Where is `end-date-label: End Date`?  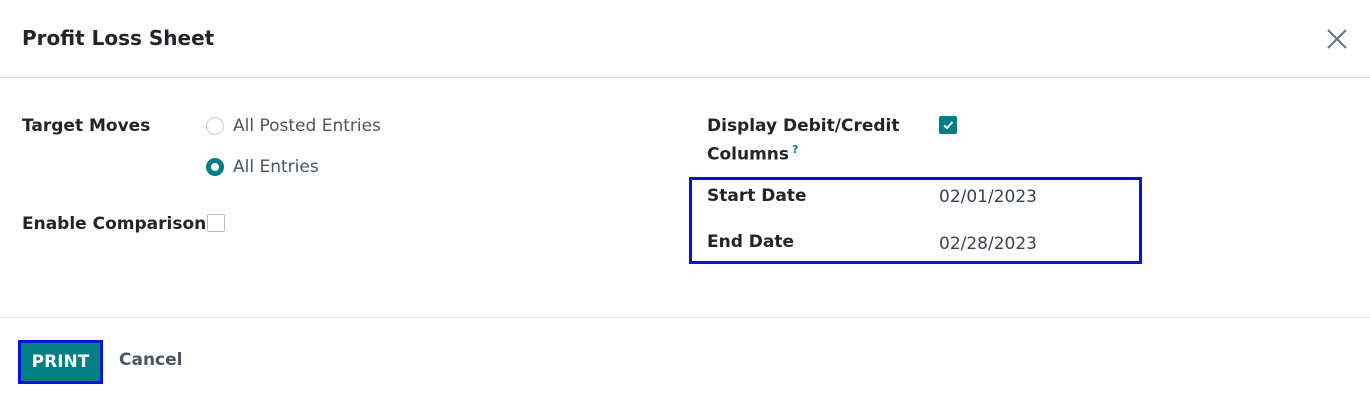 end-date-label: End Date is located at coordinates (751, 242).